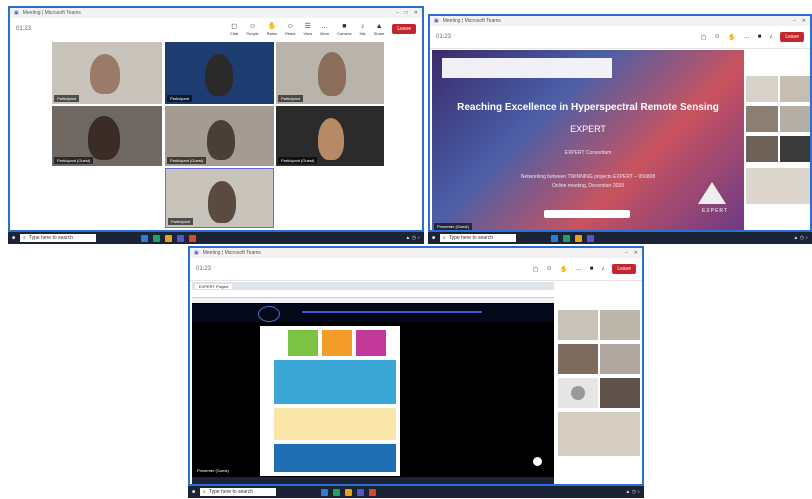  What do you see at coordinates (344, 29) in the screenshot?
I see `camera-button: ■ Camera` at bounding box center [344, 29].